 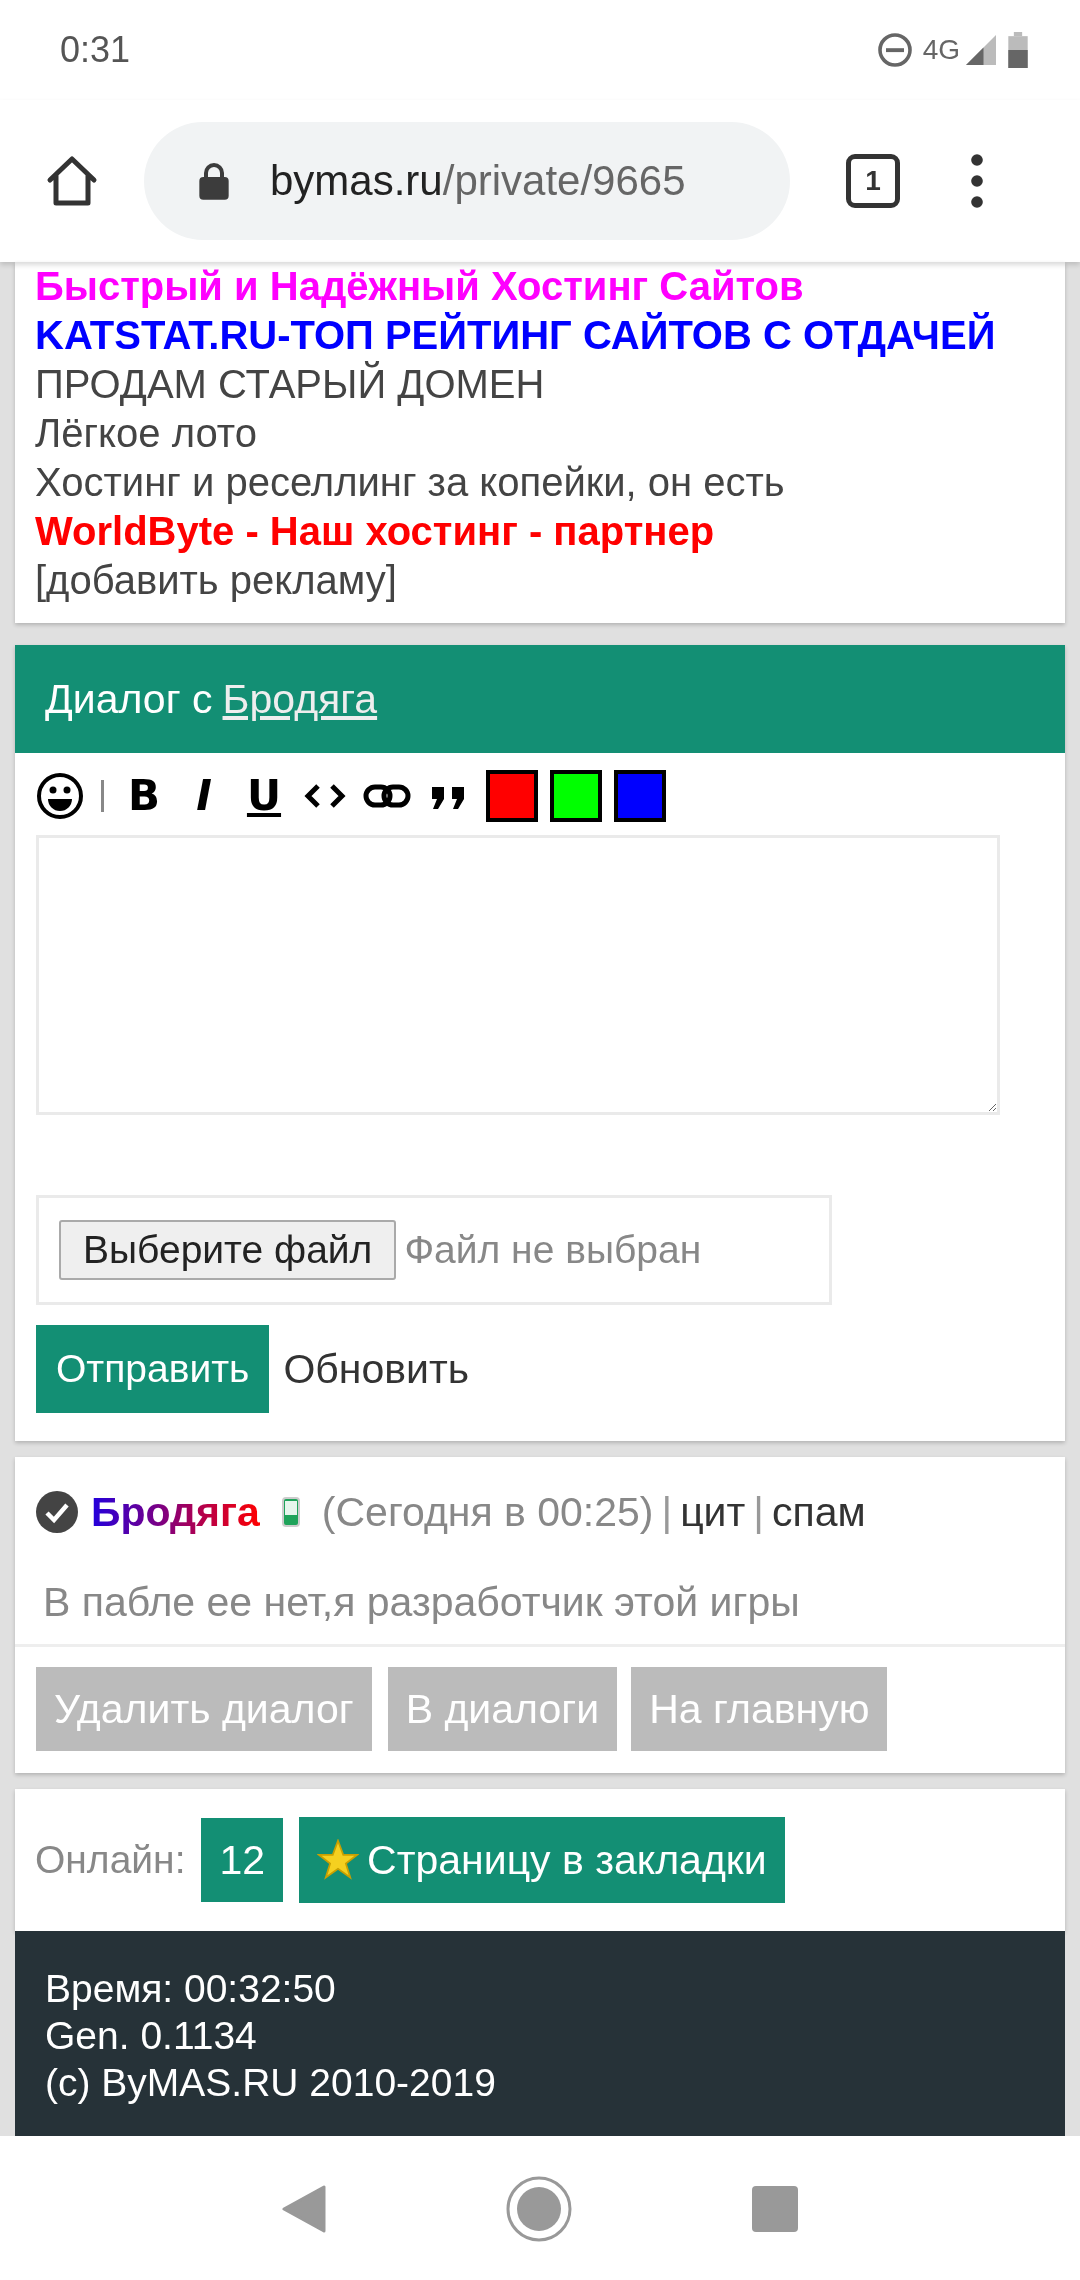 I want to click on check-icon, so click(x=57, y=1512).